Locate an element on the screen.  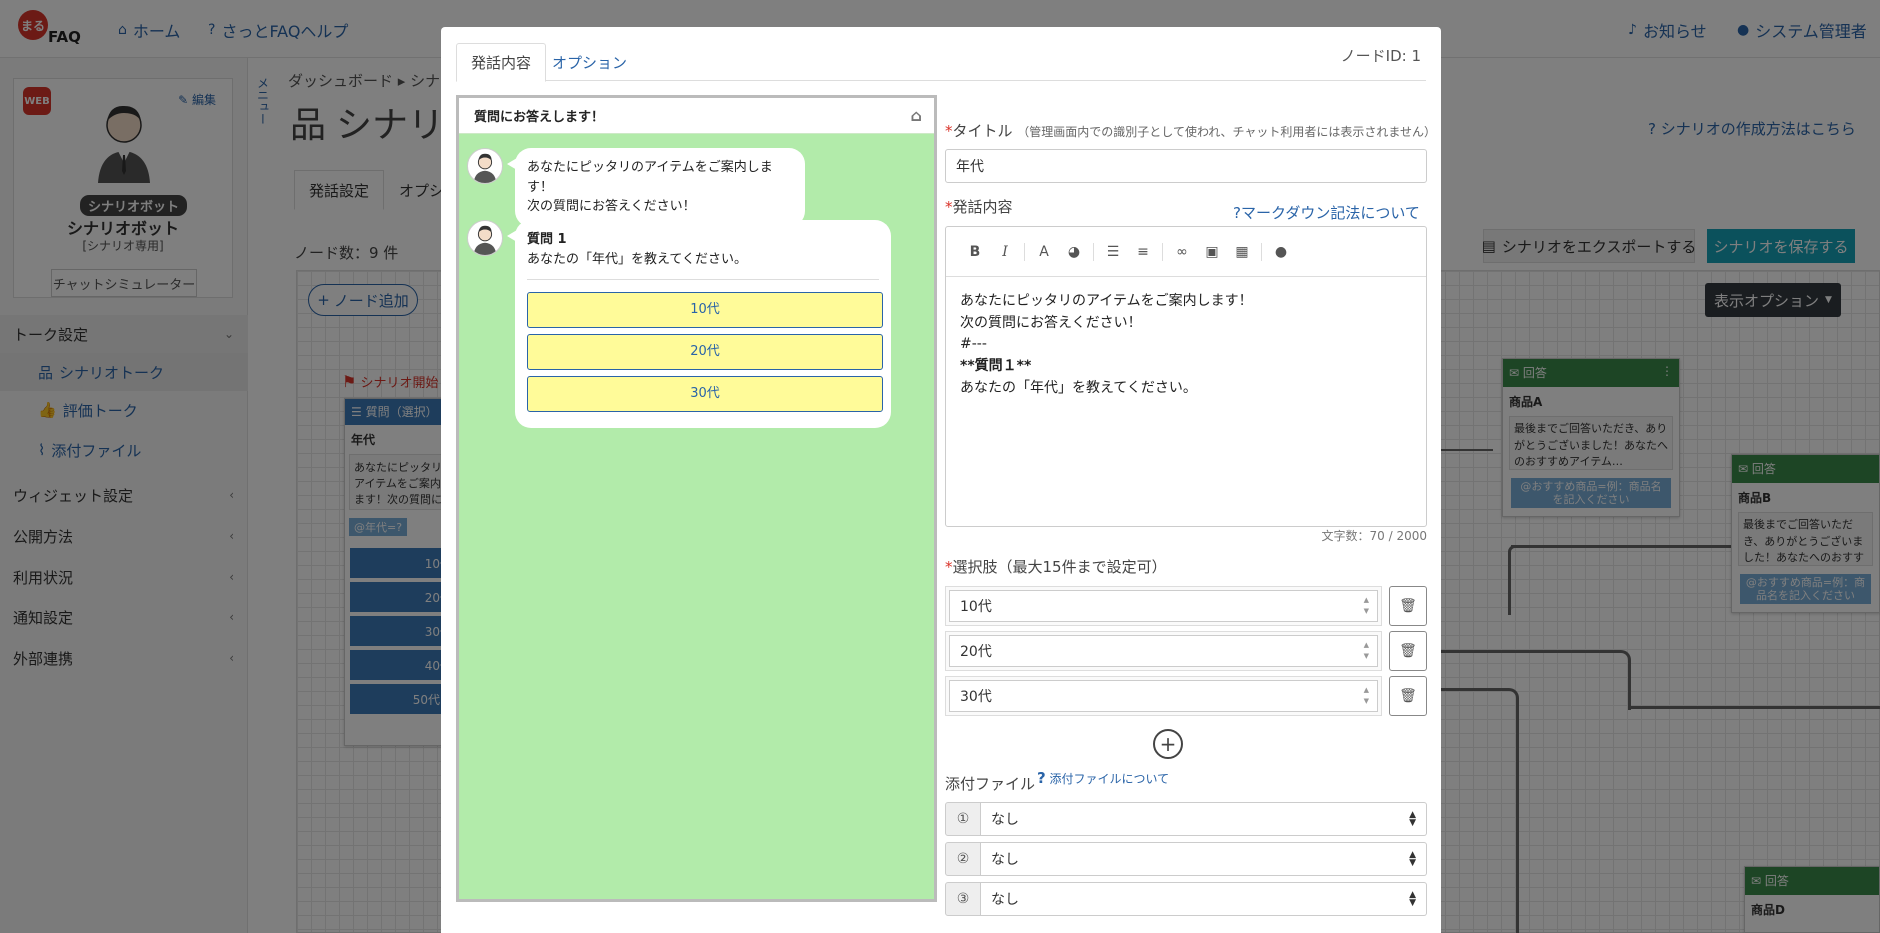
attach-label-text: 添付ファイル is located at coordinates (990, 784).